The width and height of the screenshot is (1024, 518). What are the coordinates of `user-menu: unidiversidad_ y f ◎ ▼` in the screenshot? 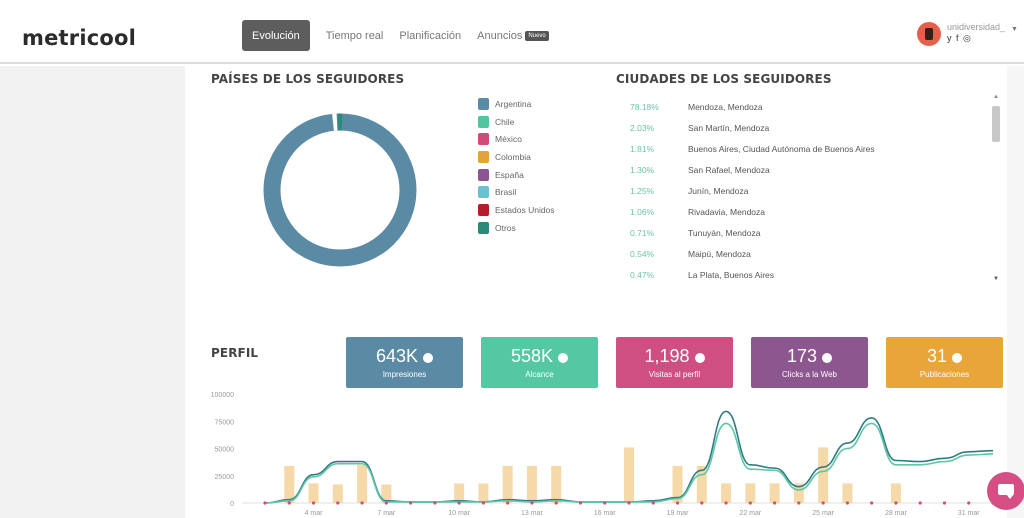 It's located at (967, 34).